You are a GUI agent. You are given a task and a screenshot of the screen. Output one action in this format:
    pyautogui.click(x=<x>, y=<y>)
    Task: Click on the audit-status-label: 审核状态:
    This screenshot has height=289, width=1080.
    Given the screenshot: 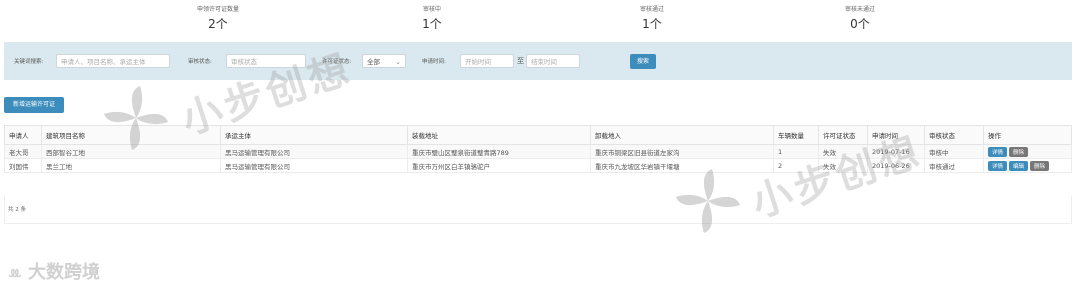 What is the action you would take?
    pyautogui.click(x=200, y=62)
    